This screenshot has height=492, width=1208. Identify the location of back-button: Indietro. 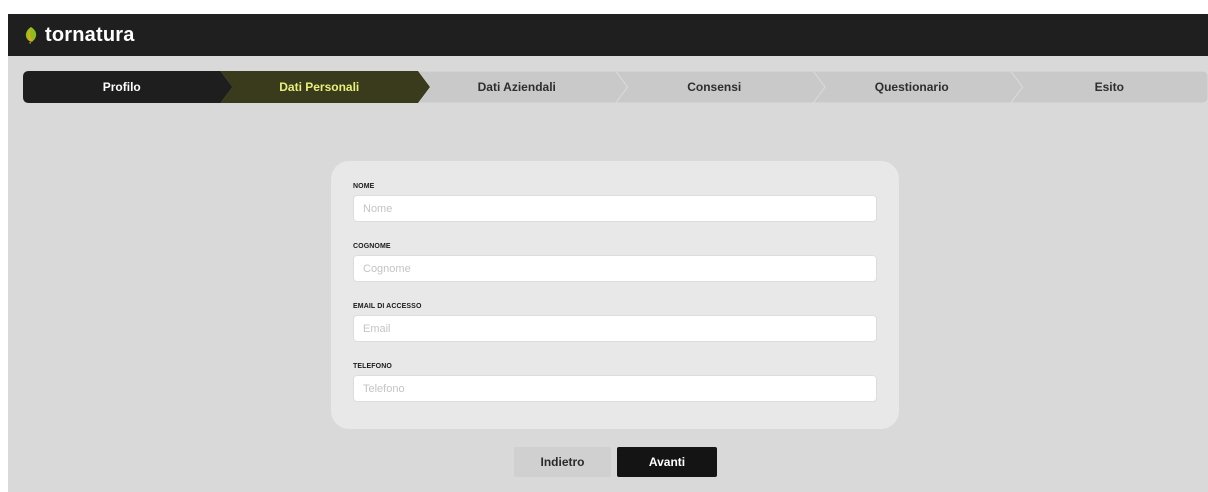
(562, 462).